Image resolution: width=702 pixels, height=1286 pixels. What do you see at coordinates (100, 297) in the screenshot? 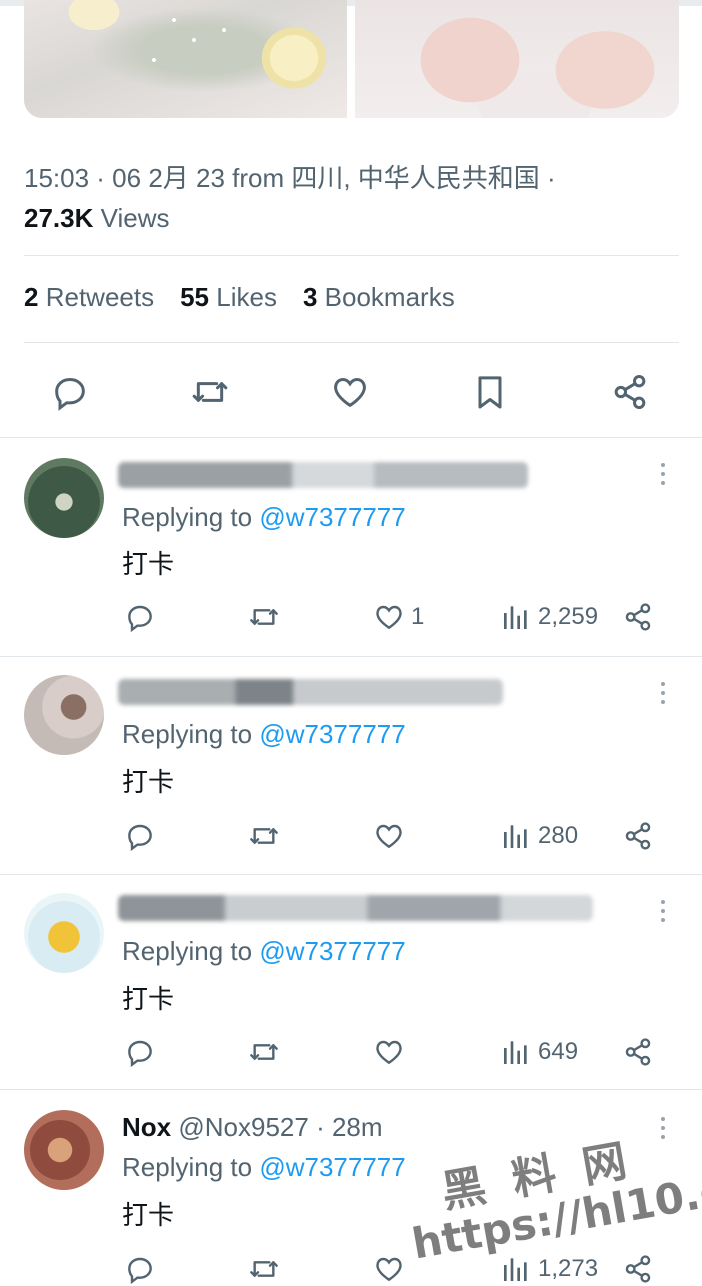
I see `retweets-label: Retweets` at bounding box center [100, 297].